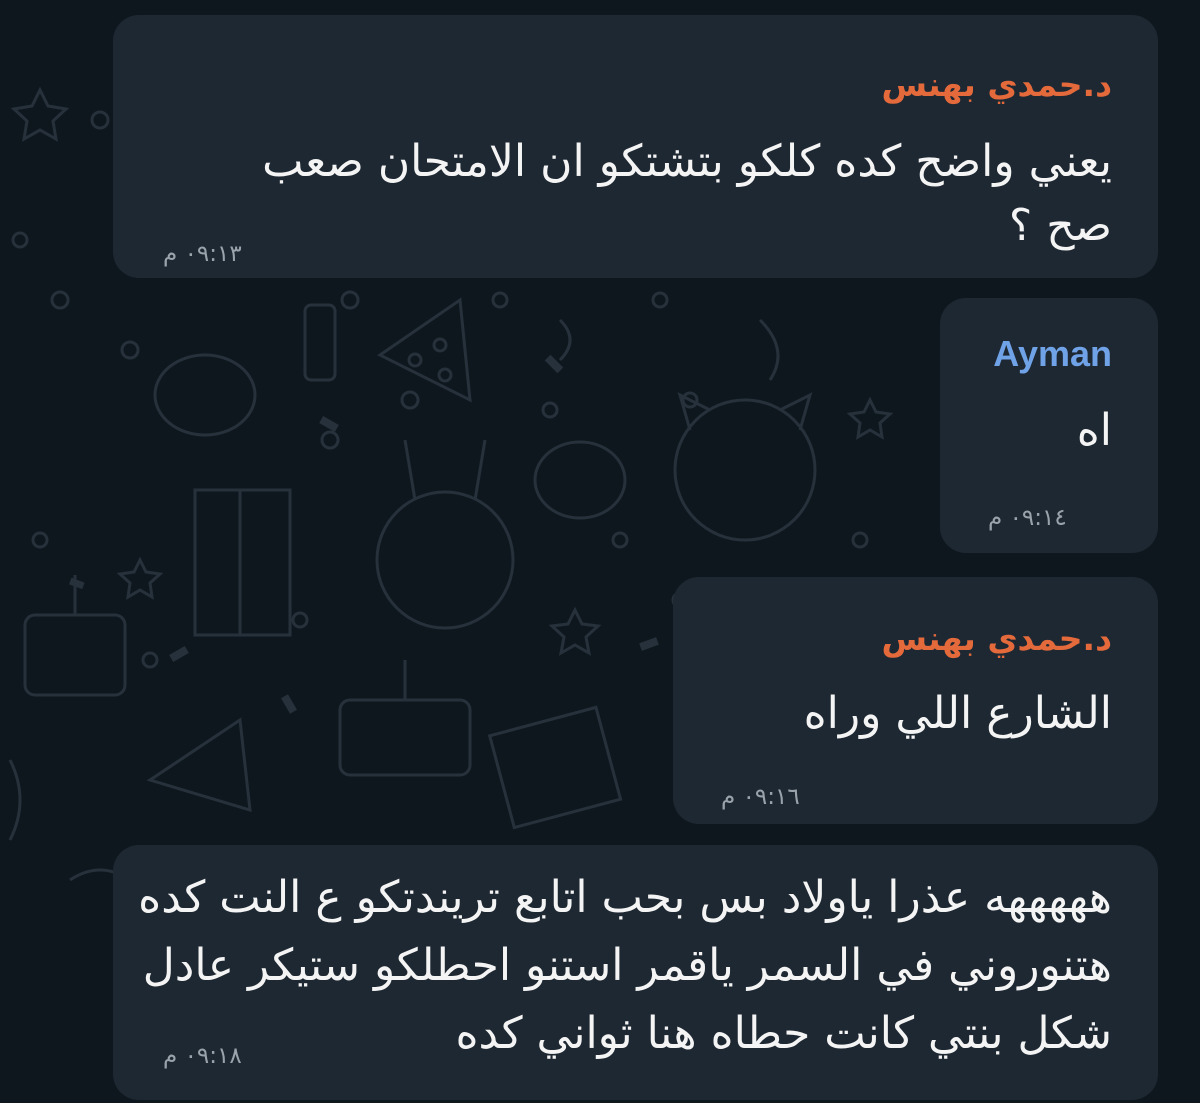 The width and height of the screenshot is (1200, 1103). Describe the element at coordinates (1027, 518) in the screenshot. I see `message-timestamp: ٠٩:١٤ م` at that location.